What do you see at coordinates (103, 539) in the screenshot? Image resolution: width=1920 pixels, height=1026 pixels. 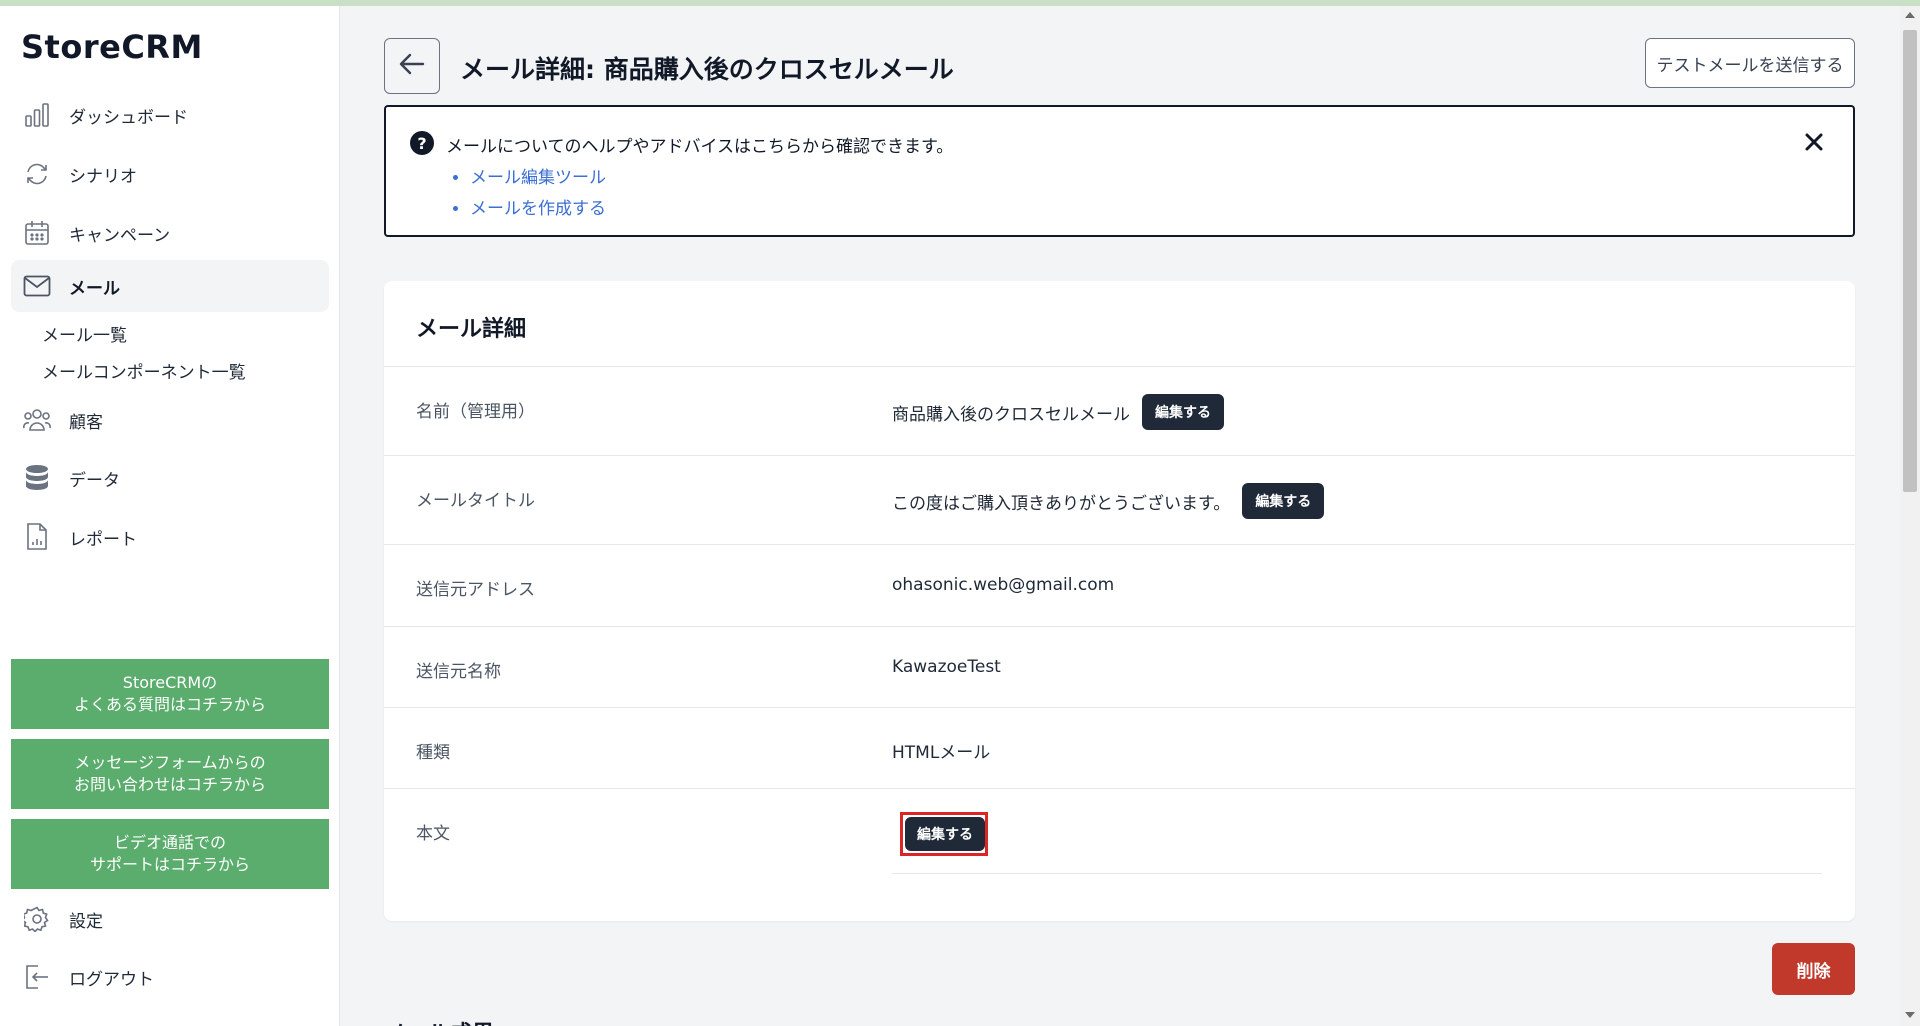 I see `sidebar-item-label: レポート` at bounding box center [103, 539].